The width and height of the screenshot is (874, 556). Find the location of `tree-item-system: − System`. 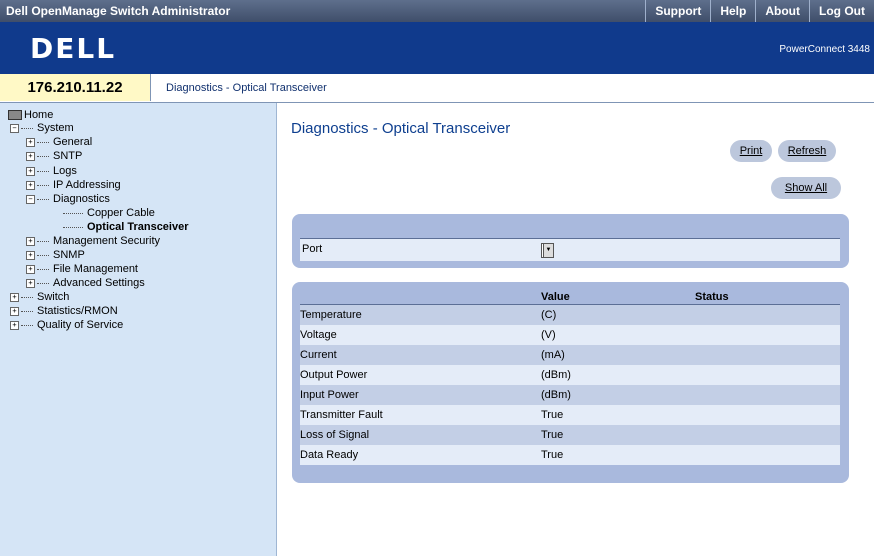

tree-item-system: − System is located at coordinates (42, 128).